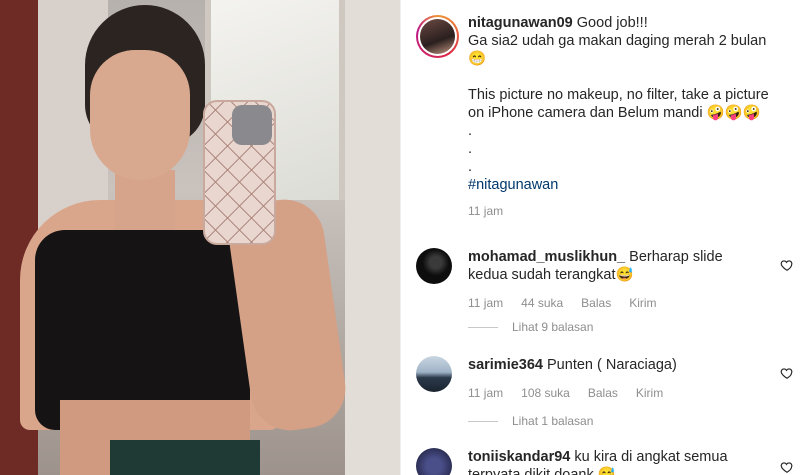 The height and width of the screenshot is (475, 800). What do you see at coordinates (546, 257) in the screenshot?
I see `commenter-username: mohamad_muslikhun_` at bounding box center [546, 257].